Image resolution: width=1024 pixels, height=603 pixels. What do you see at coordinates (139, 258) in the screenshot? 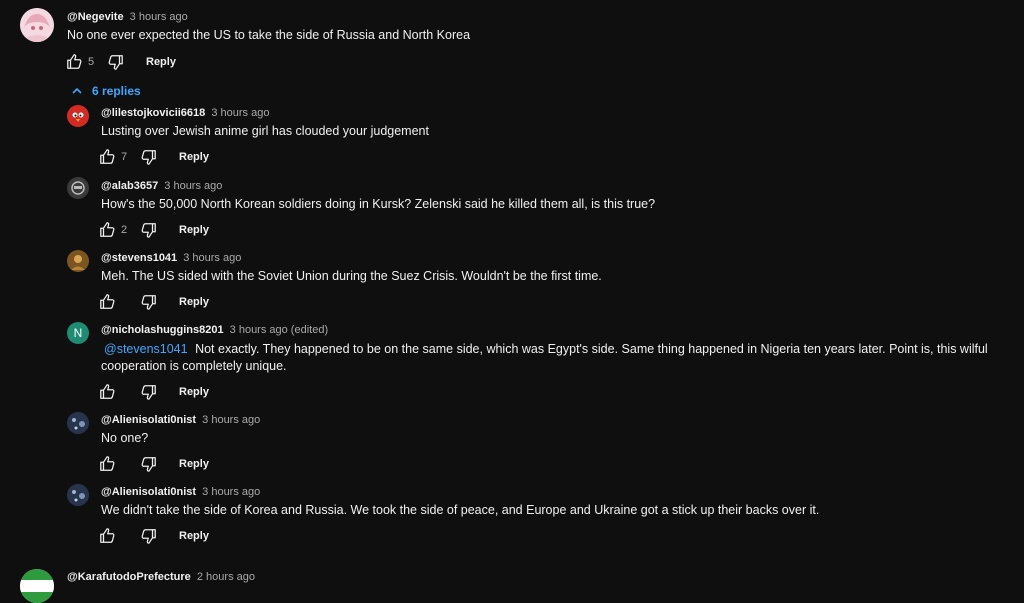
I see `author-name: @stevens1041` at bounding box center [139, 258].